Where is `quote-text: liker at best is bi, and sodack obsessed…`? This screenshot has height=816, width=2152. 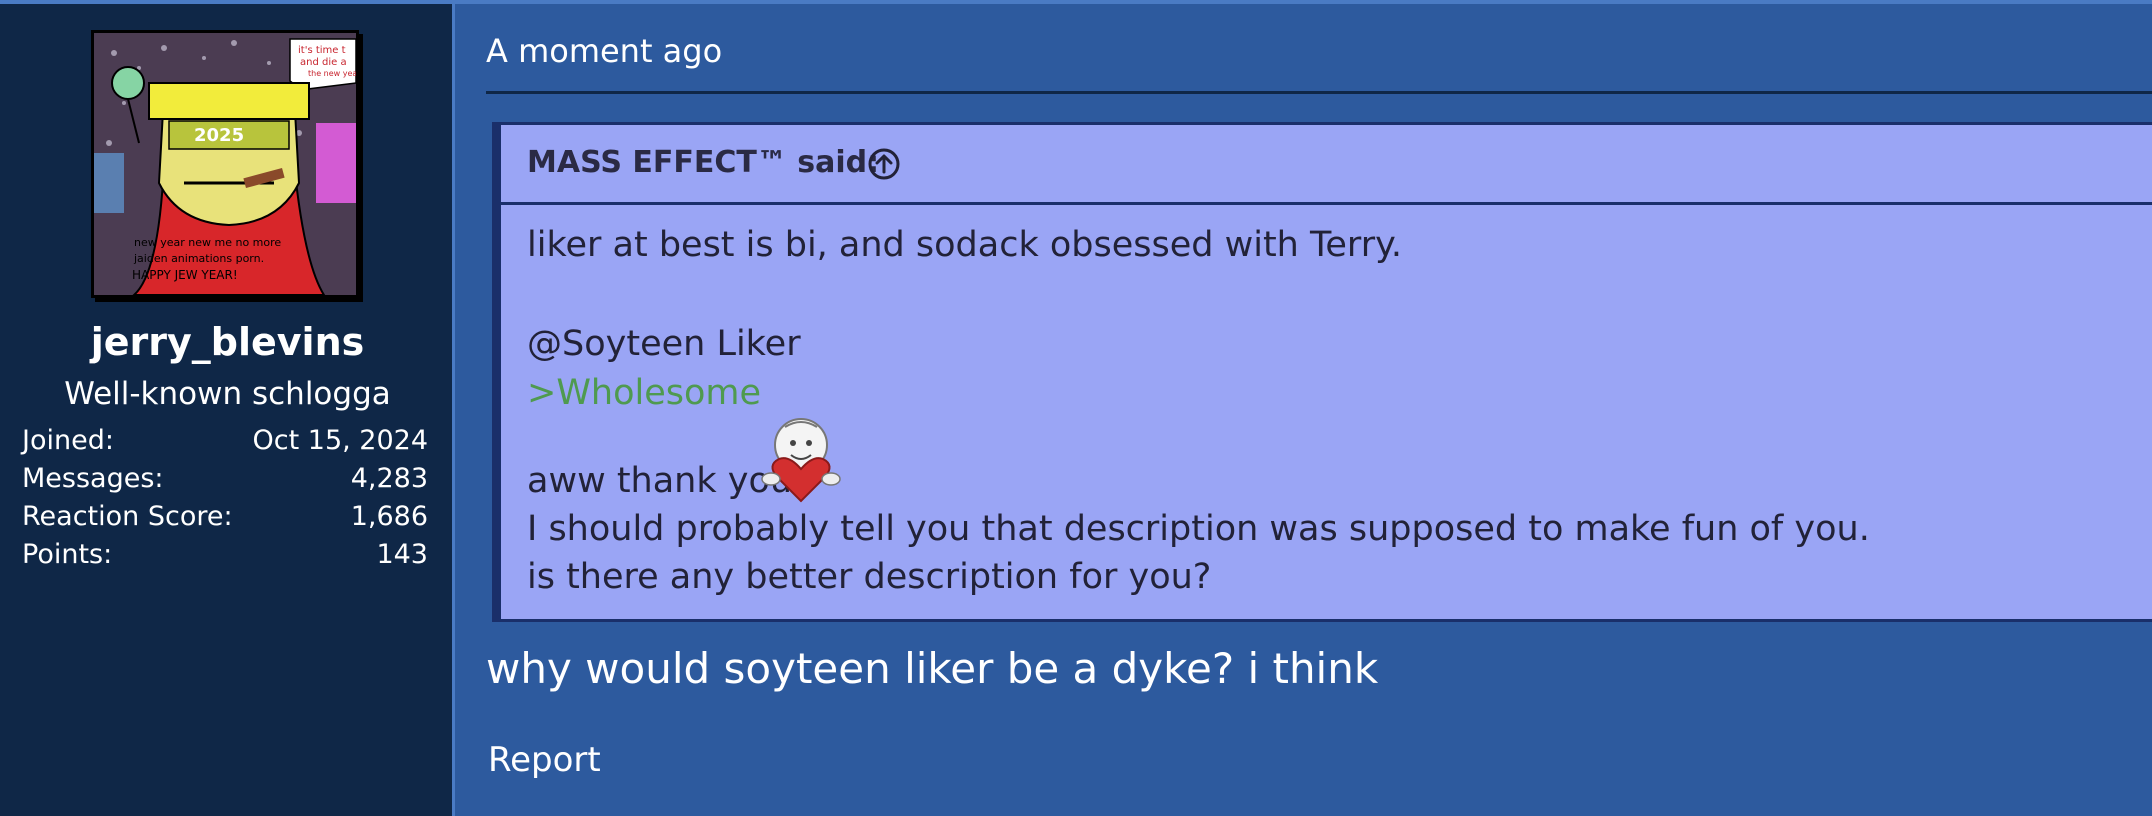 quote-text: liker at best is bi, and sodack obsessed… is located at coordinates (964, 245).